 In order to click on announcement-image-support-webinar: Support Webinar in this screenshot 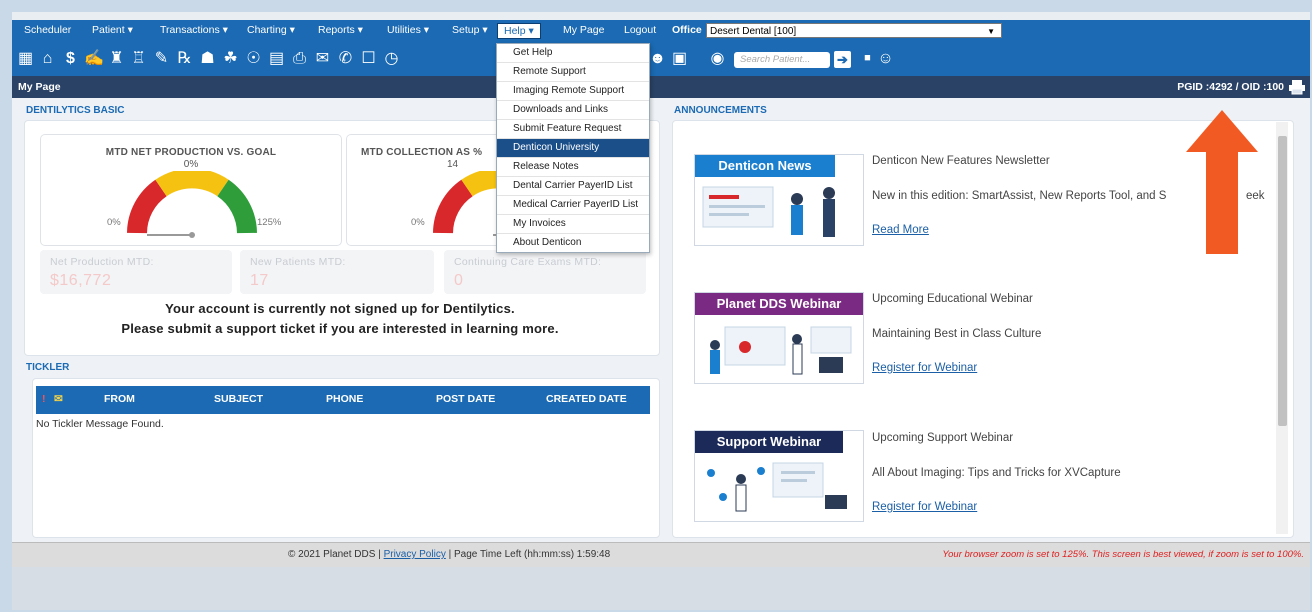, I will do `click(779, 476)`.